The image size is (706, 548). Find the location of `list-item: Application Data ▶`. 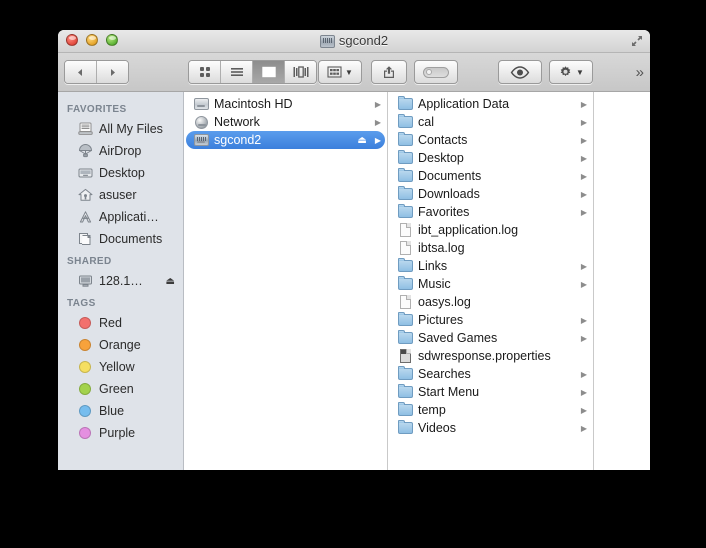

list-item: Application Data ▶ is located at coordinates (490, 104).